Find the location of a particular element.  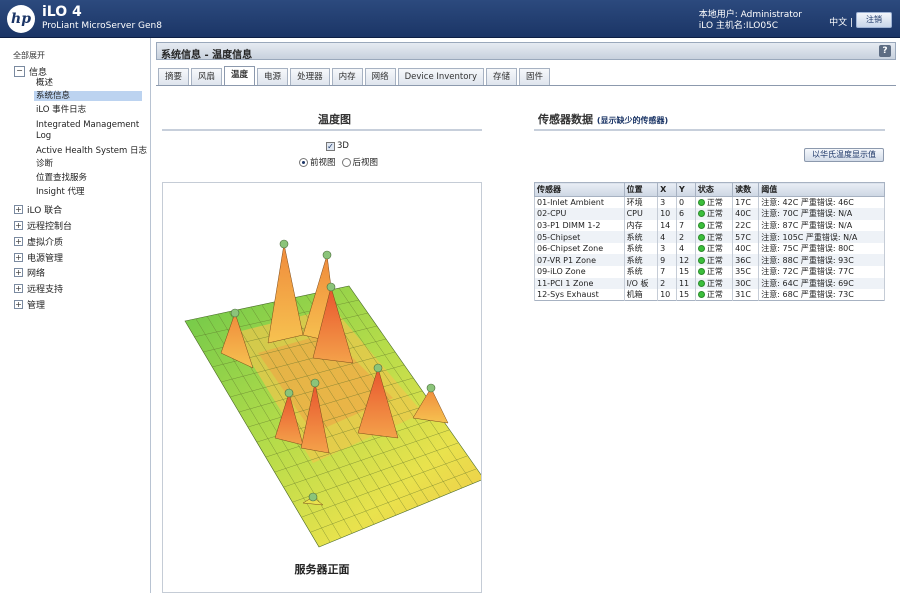

collapse-icon: − is located at coordinates (19, 71).